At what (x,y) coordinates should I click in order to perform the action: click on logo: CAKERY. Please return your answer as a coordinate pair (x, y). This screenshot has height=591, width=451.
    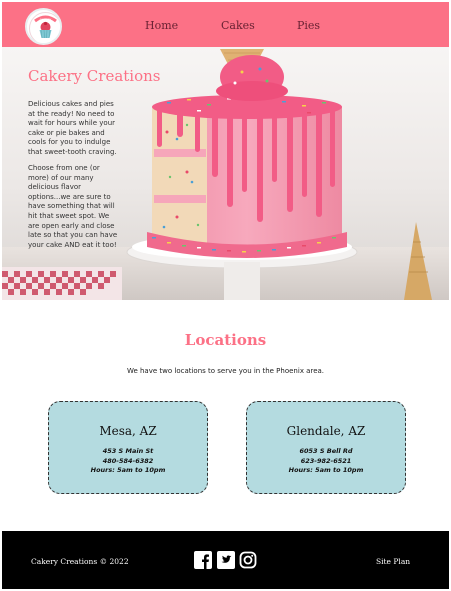
    Looking at the image, I should click on (43, 26).